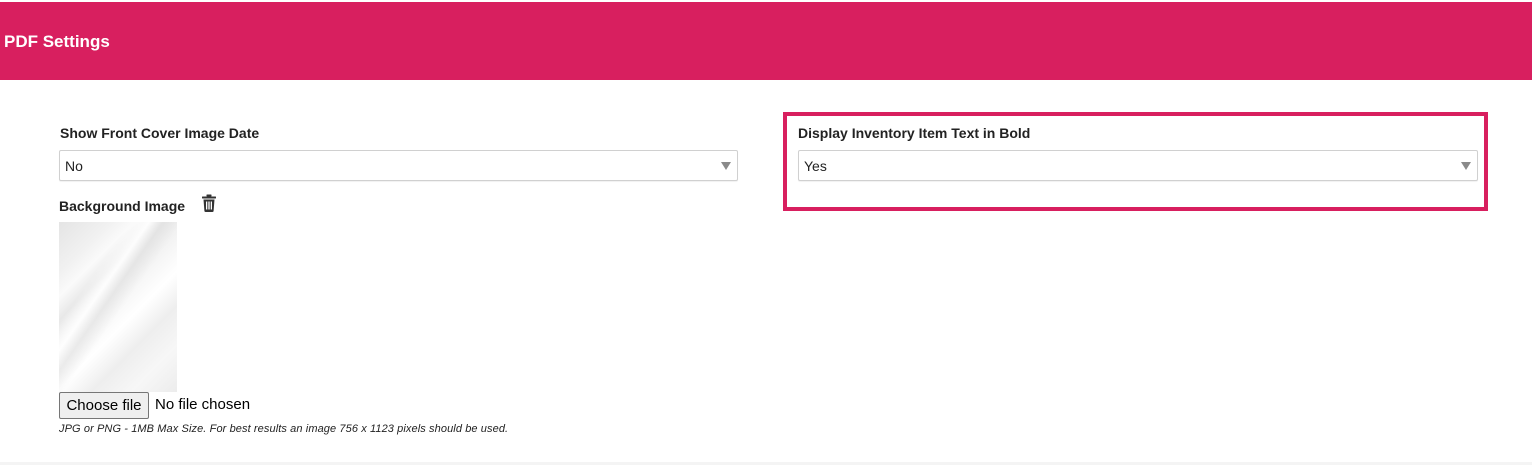 The image size is (1532, 465). Describe the element at coordinates (398, 165) in the screenshot. I see `front-cover-date-select: No` at that location.